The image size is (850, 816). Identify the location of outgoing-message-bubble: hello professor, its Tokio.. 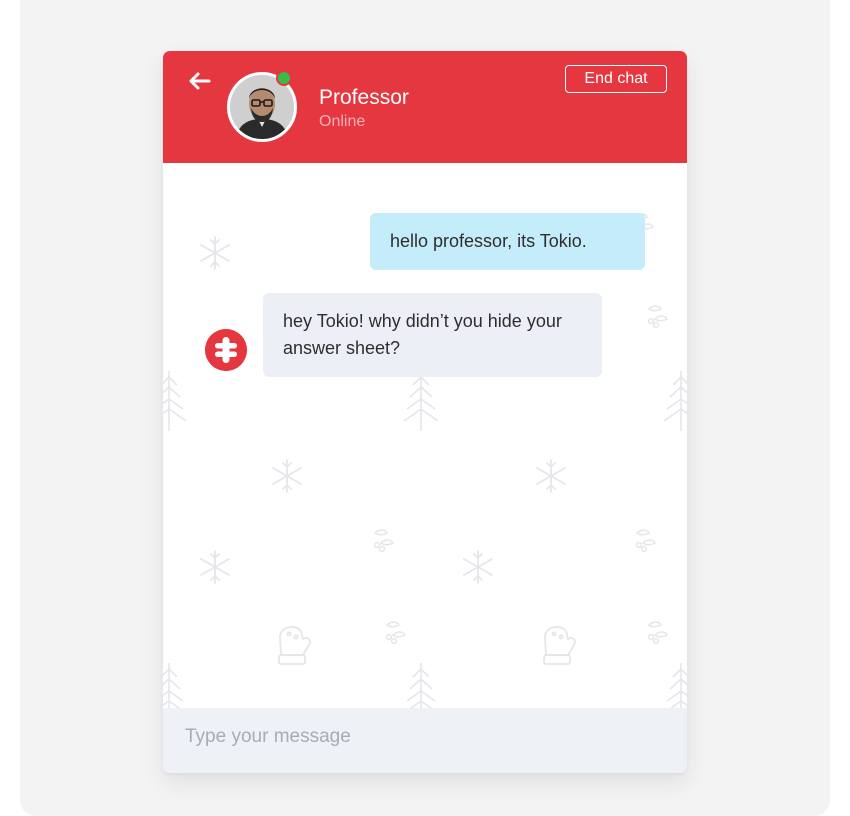
(507, 241).